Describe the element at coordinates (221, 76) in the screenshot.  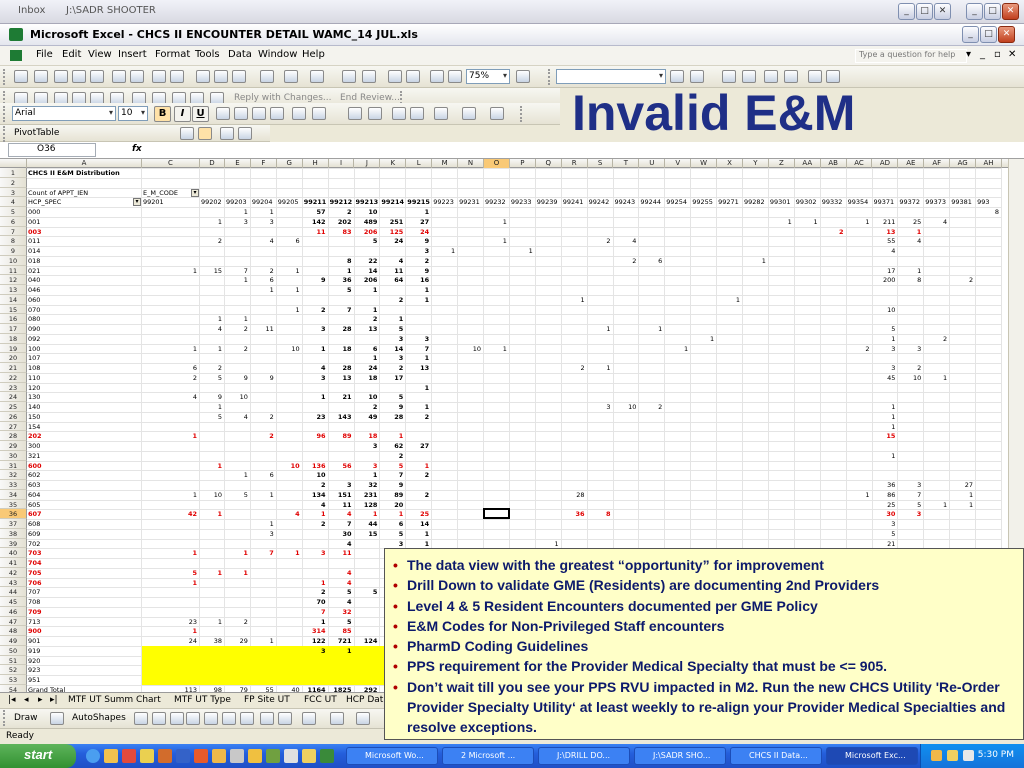
I see `copy-icon` at that location.